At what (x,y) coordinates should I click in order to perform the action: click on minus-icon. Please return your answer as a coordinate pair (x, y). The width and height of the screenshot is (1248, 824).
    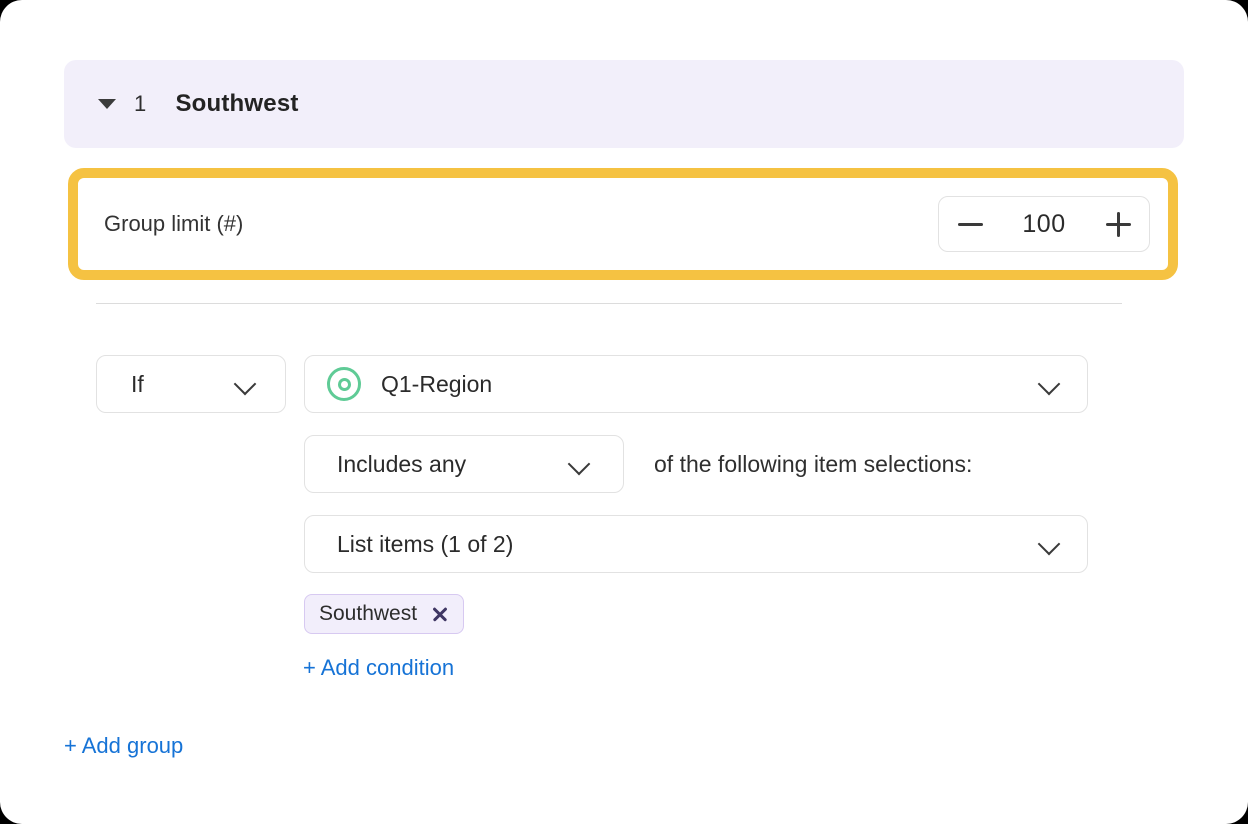
    Looking at the image, I should click on (970, 224).